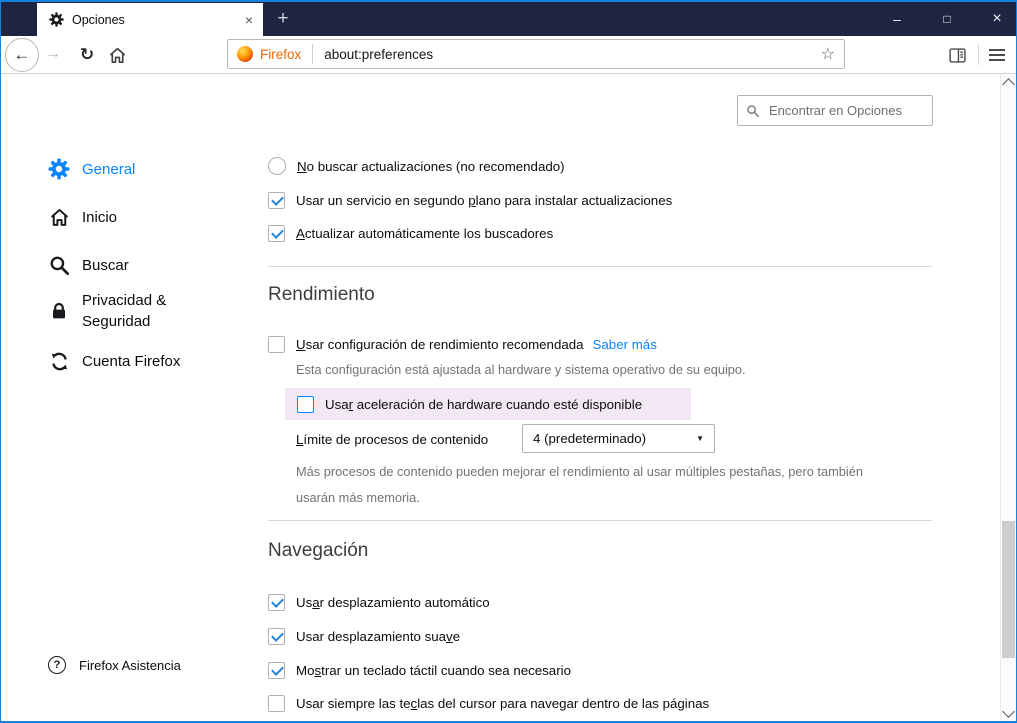 The image size is (1017, 723). Describe the element at coordinates (59, 361) in the screenshot. I see `sync-icon` at that location.